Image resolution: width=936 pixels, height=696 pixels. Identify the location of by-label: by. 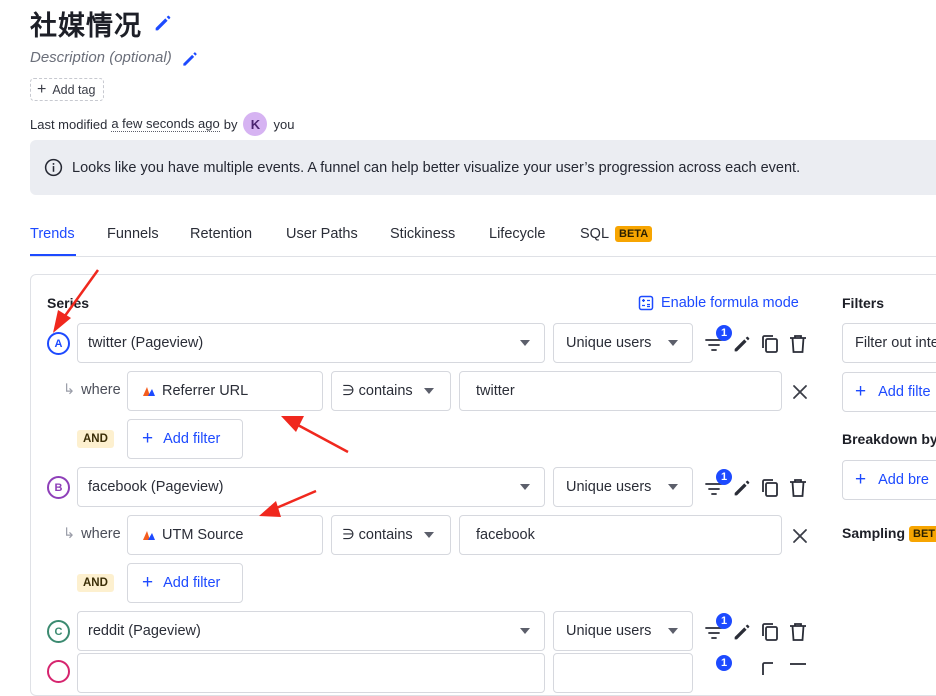
(230, 124).